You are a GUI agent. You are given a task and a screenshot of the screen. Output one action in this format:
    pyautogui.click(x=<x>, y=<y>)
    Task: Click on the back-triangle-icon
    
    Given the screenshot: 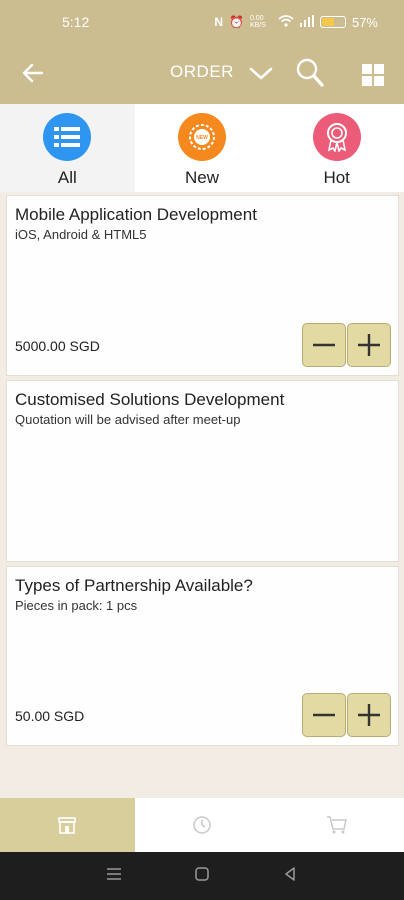 What is the action you would take?
    pyautogui.click(x=290, y=873)
    